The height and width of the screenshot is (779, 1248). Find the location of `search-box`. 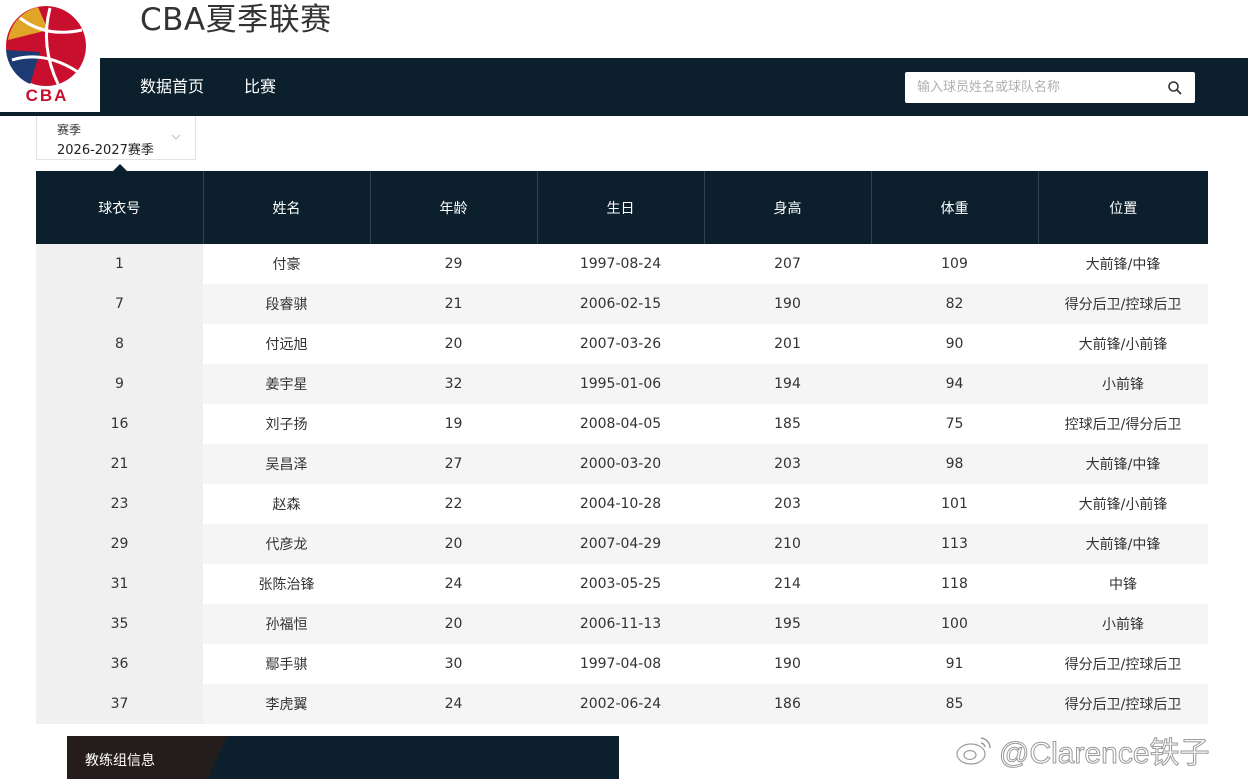

search-box is located at coordinates (1050, 87).